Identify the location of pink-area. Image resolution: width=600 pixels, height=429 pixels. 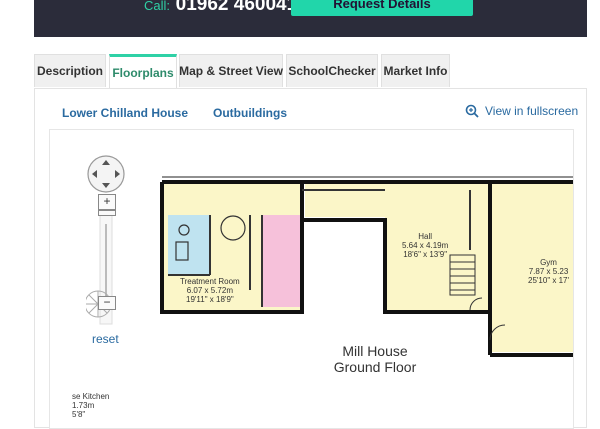
(282, 261).